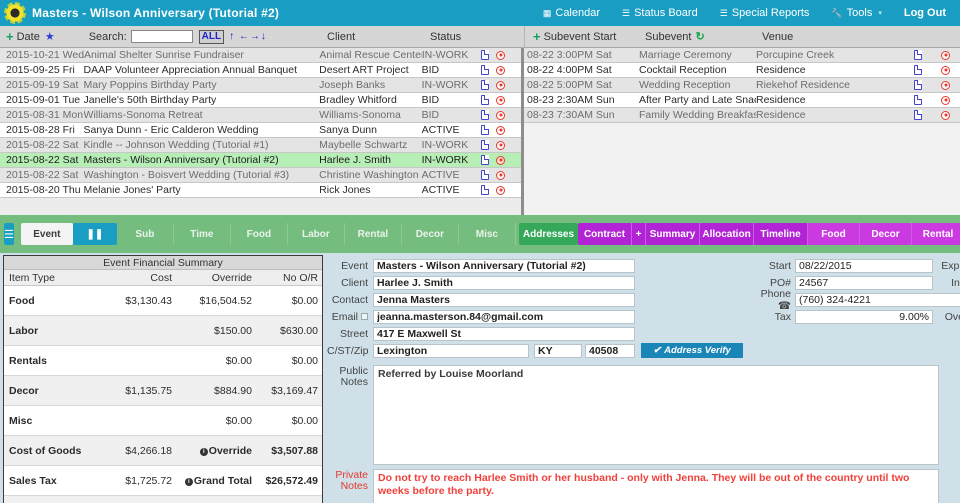  What do you see at coordinates (10, 36) in the screenshot?
I see `add-event-icon: +` at bounding box center [10, 36].